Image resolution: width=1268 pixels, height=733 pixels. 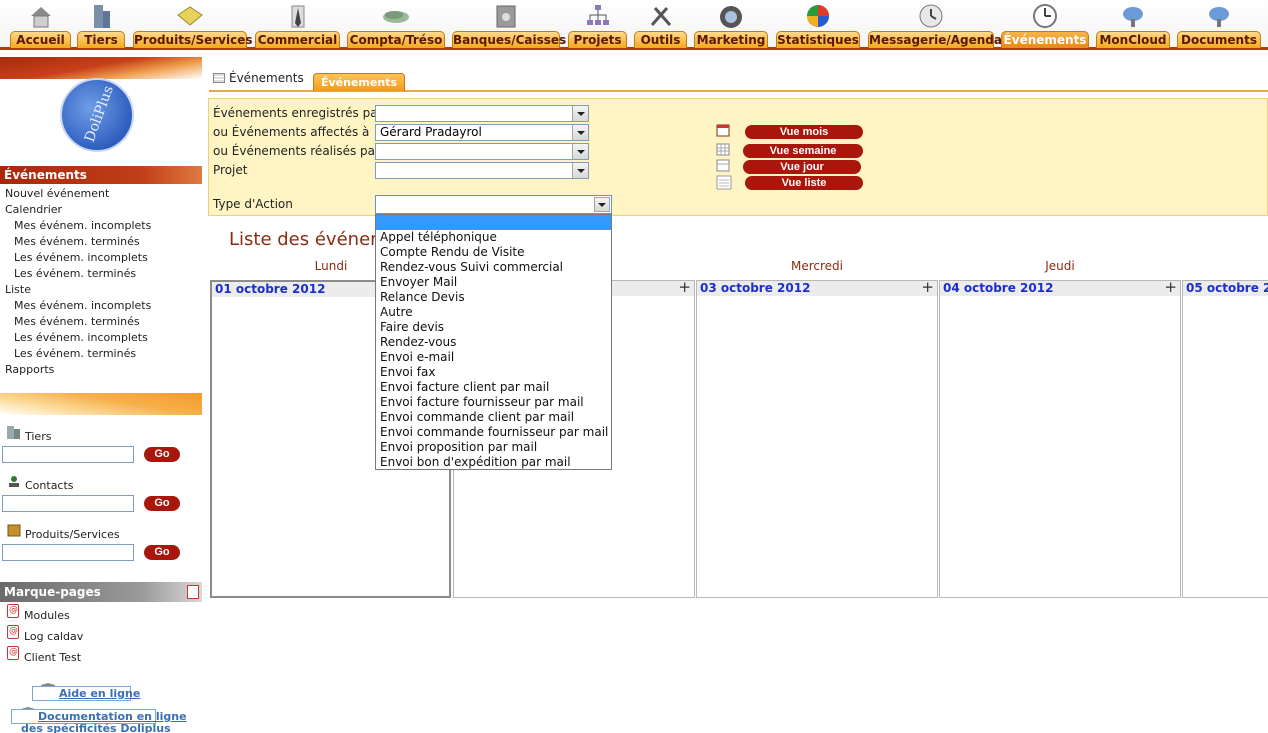 What do you see at coordinates (52, 657) in the screenshot?
I see `bookmark-client-test: Client Test` at bounding box center [52, 657].